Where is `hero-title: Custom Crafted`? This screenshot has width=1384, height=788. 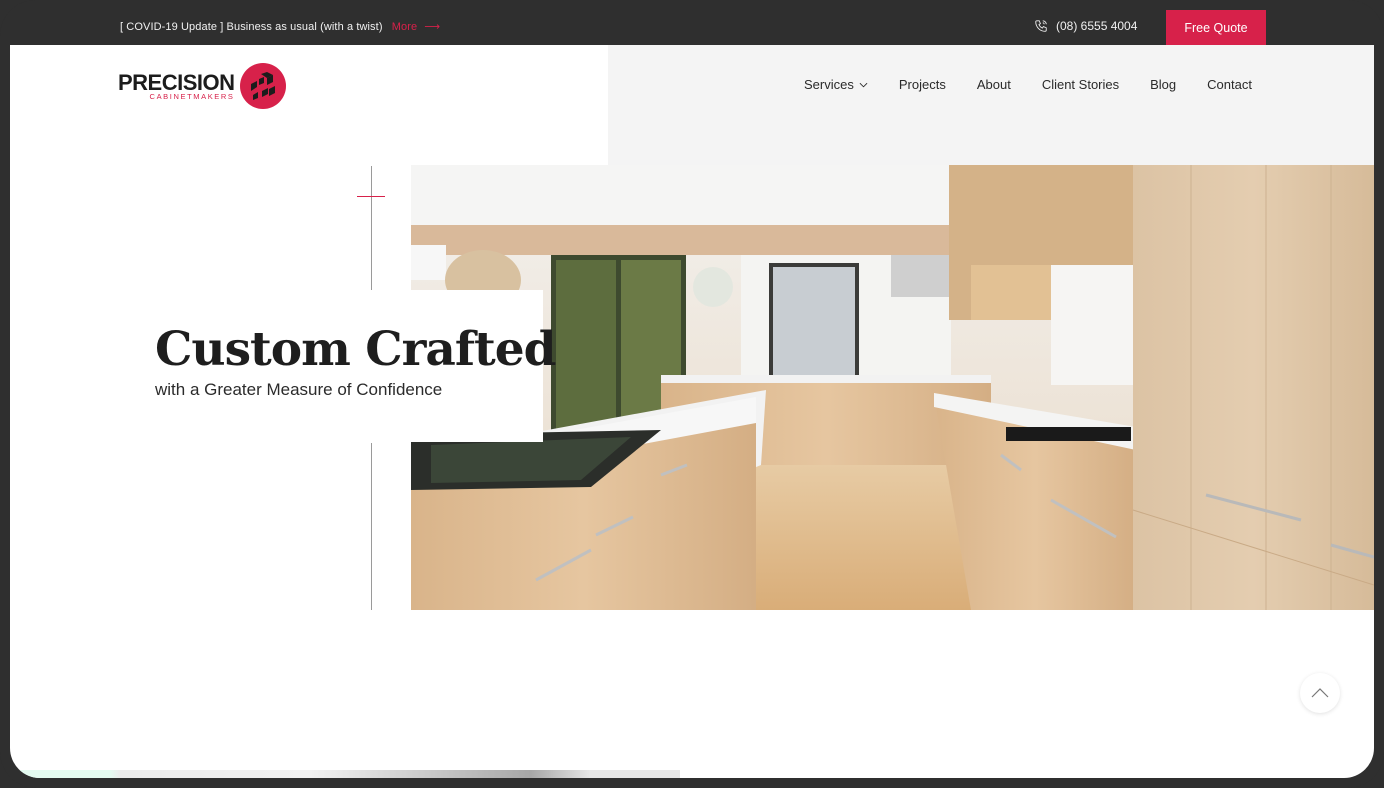 hero-title: Custom Crafted is located at coordinates (356, 349).